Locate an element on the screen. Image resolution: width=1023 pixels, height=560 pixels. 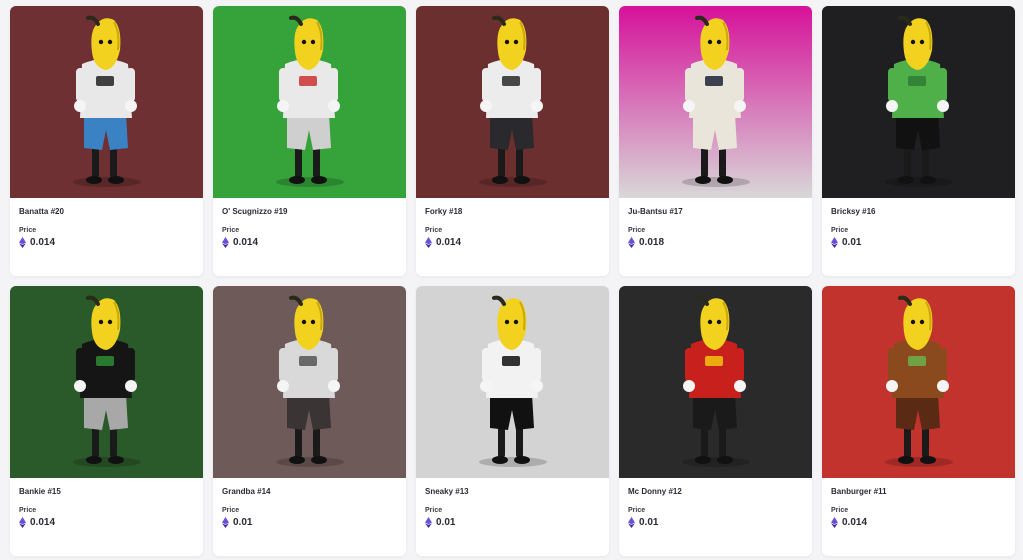
nft-card: Forky #18 Price 0.014 is located at coordinates (512, 141).